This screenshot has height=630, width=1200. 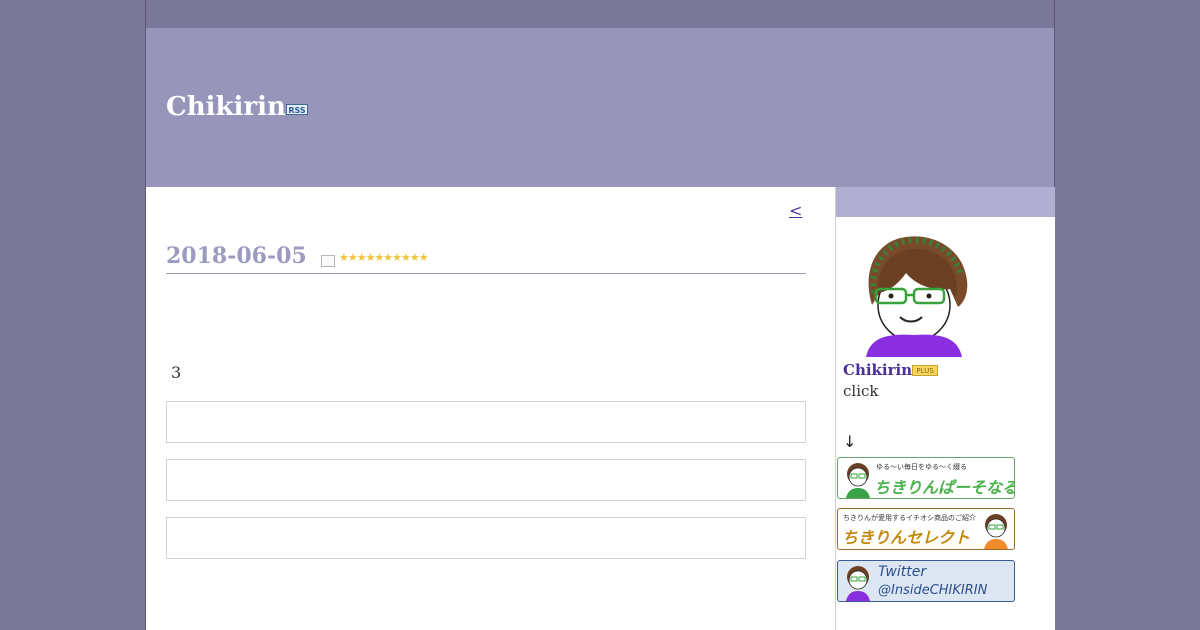 I want to click on star-rating: ★★★★★★★★★★, so click(x=384, y=257).